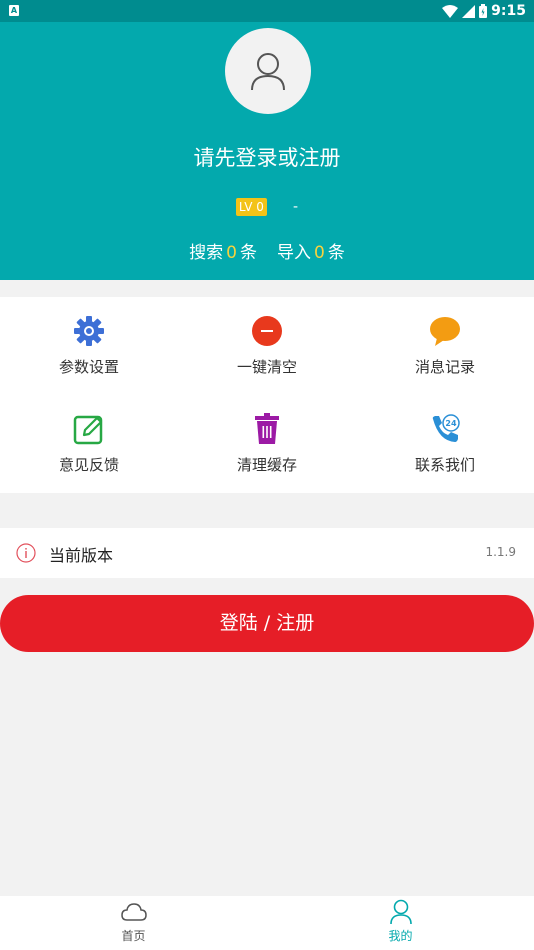 The width and height of the screenshot is (534, 950). Describe the element at coordinates (294, 253) in the screenshot. I see `import-stat-label: 导入` at that location.